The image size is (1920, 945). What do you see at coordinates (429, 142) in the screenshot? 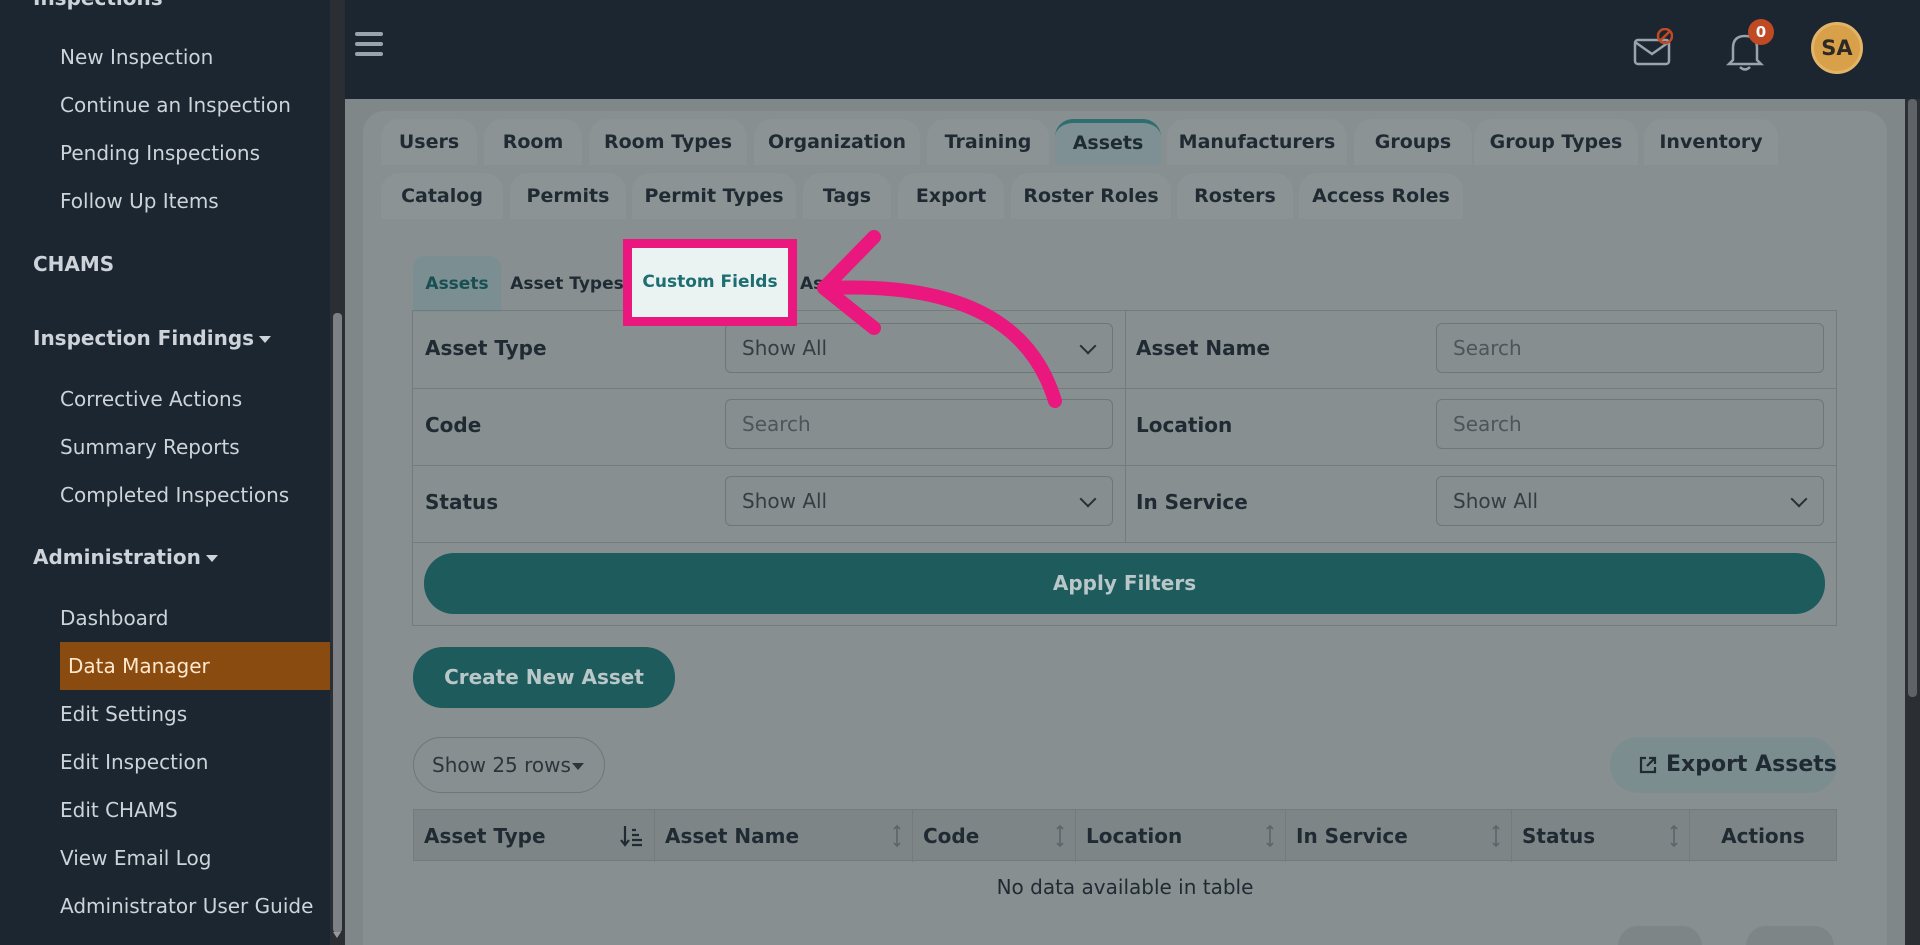
I see `tab-users: Users` at bounding box center [429, 142].